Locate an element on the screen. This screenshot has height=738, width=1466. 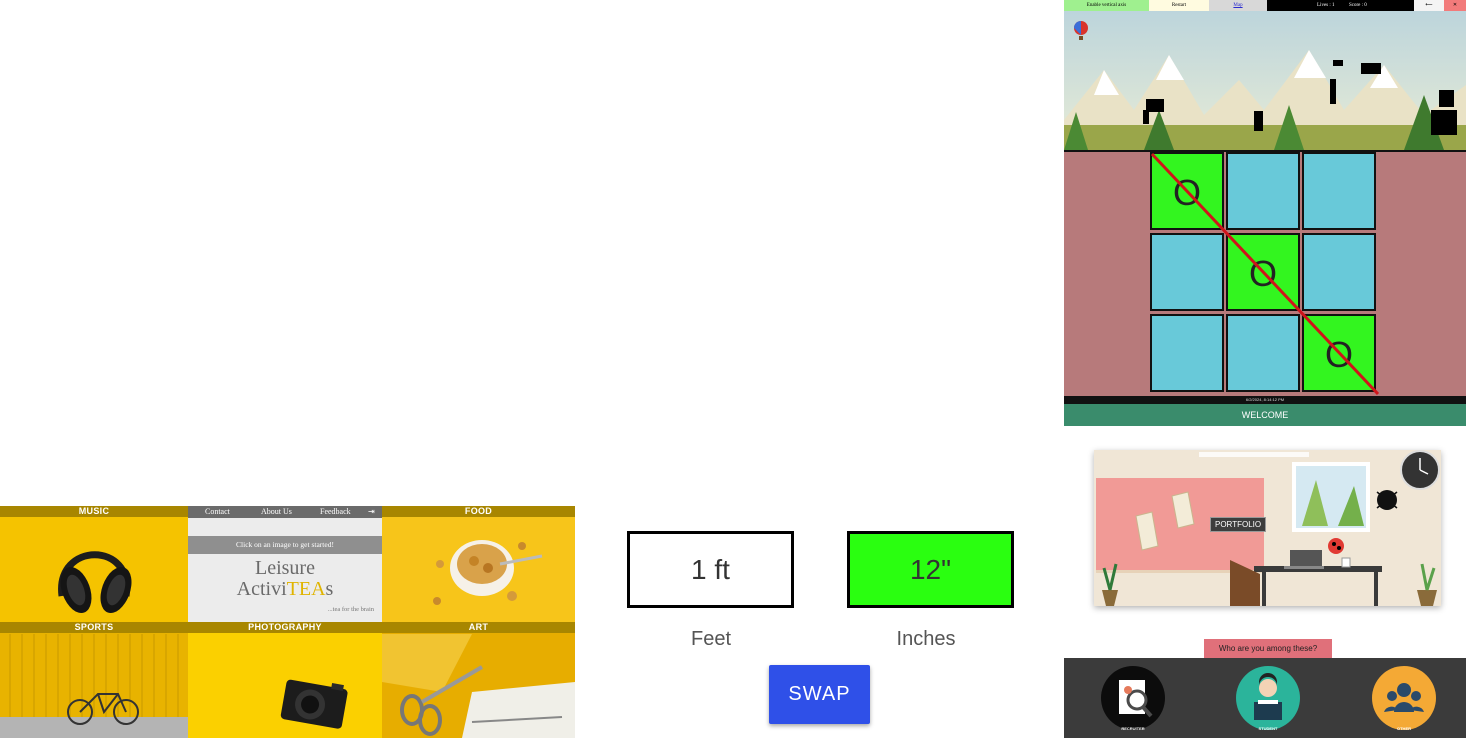
headphones-image is located at coordinates (95, 582).